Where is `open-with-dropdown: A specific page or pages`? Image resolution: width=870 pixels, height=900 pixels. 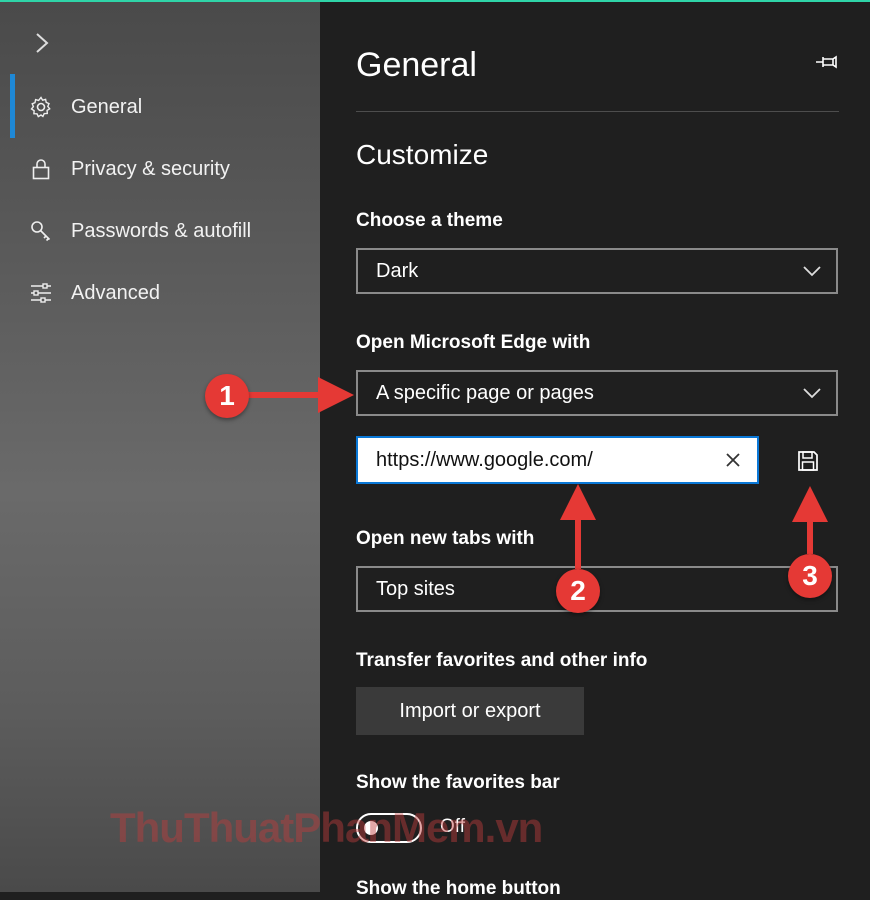
open-with-dropdown: A specific page or pages is located at coordinates (597, 393).